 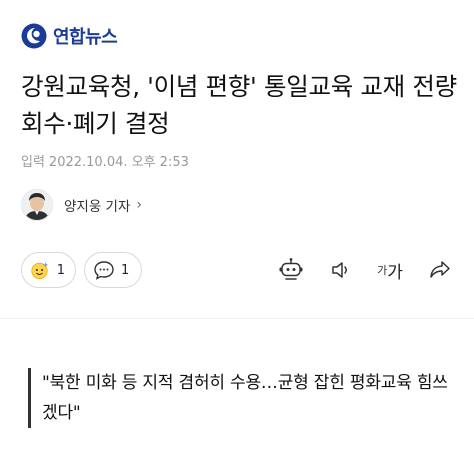 What do you see at coordinates (104, 270) in the screenshot?
I see `comment-bubble-icon` at bounding box center [104, 270].